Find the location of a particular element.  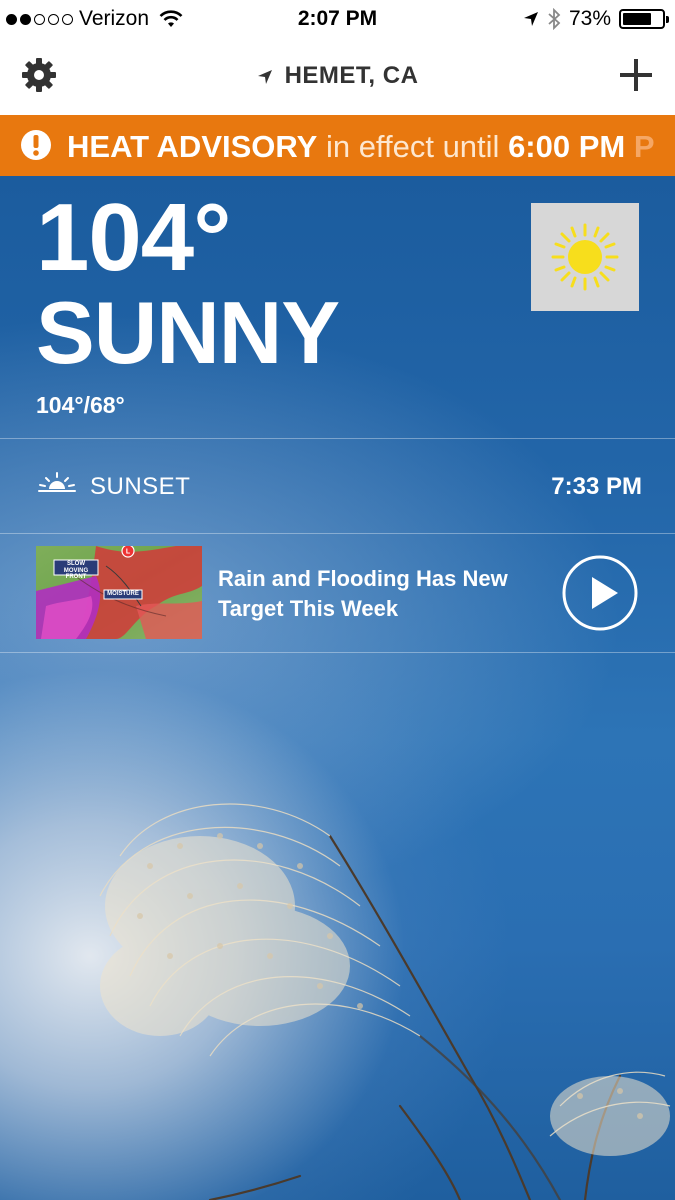

advisory-overflow: P is located at coordinates (644, 146).